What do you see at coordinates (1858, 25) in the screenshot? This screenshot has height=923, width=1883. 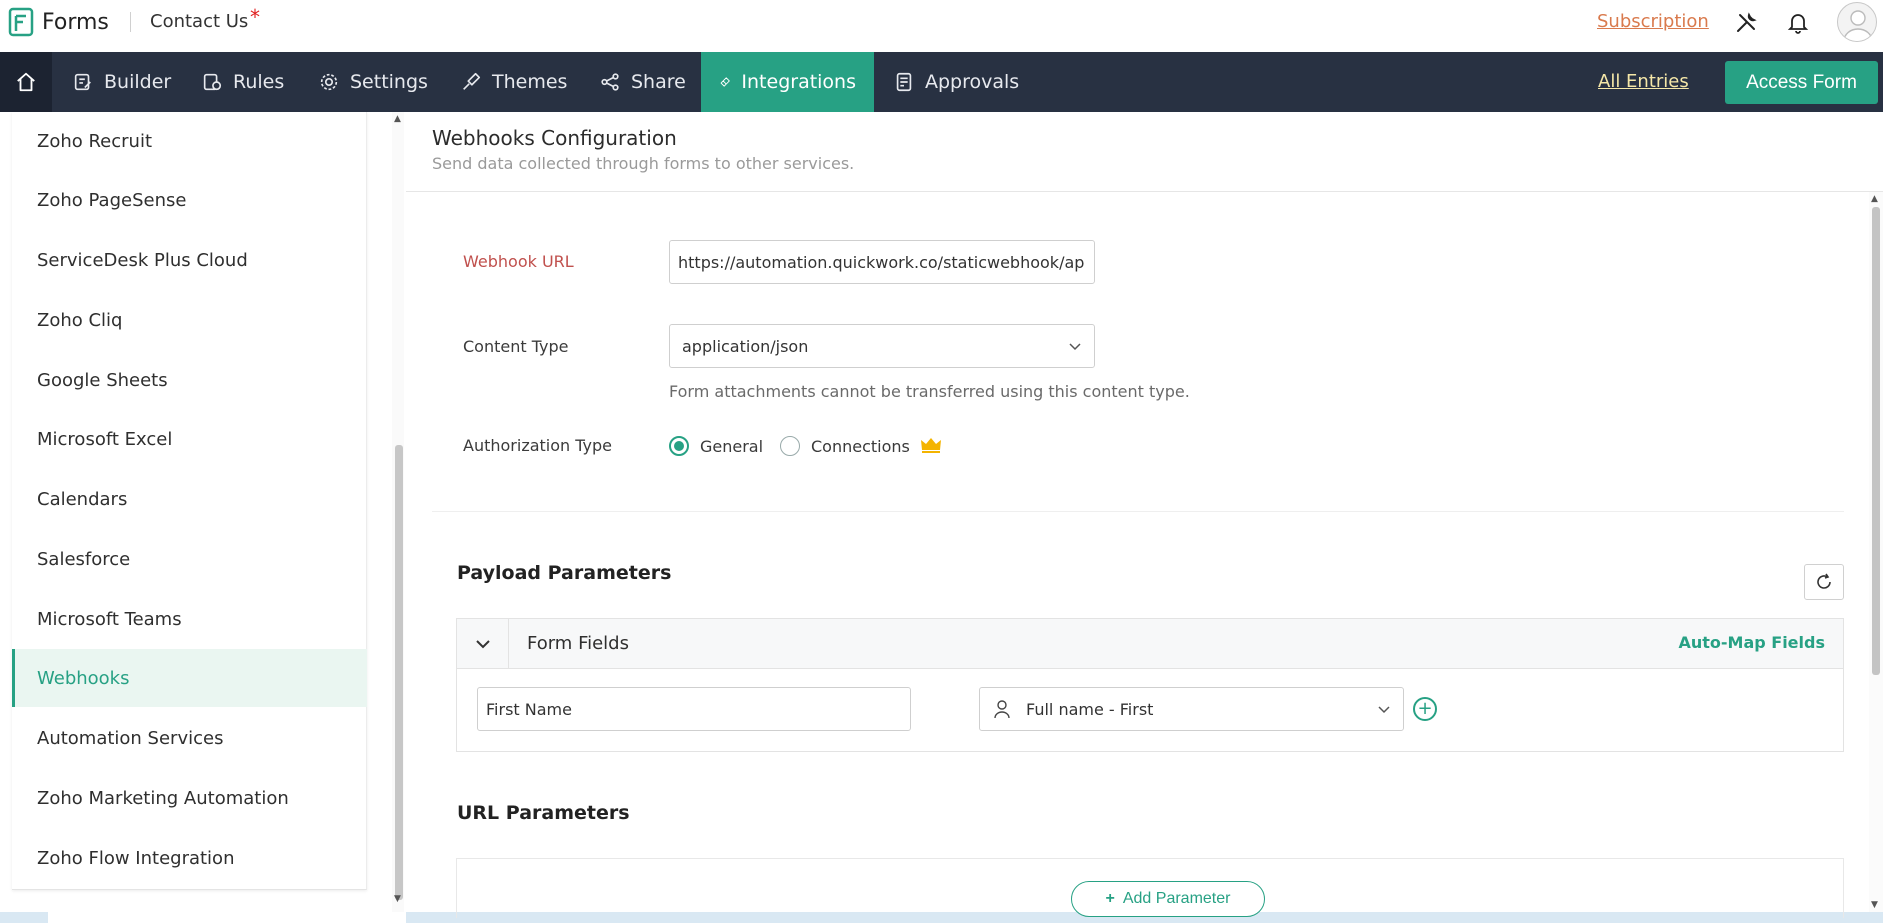 I see `avatar-icon` at bounding box center [1858, 25].